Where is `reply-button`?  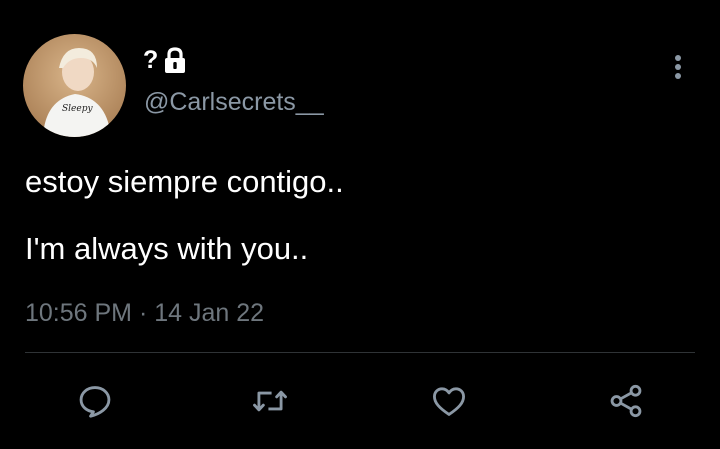 reply-button is located at coordinates (95, 401).